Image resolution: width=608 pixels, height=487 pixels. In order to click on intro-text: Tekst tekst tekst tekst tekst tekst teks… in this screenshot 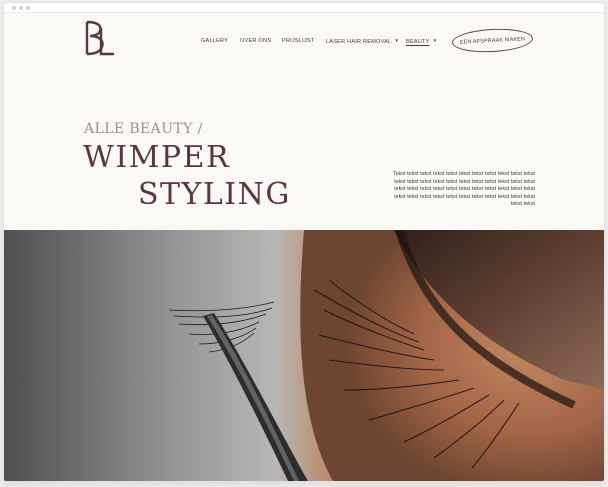, I will do `click(464, 189)`.